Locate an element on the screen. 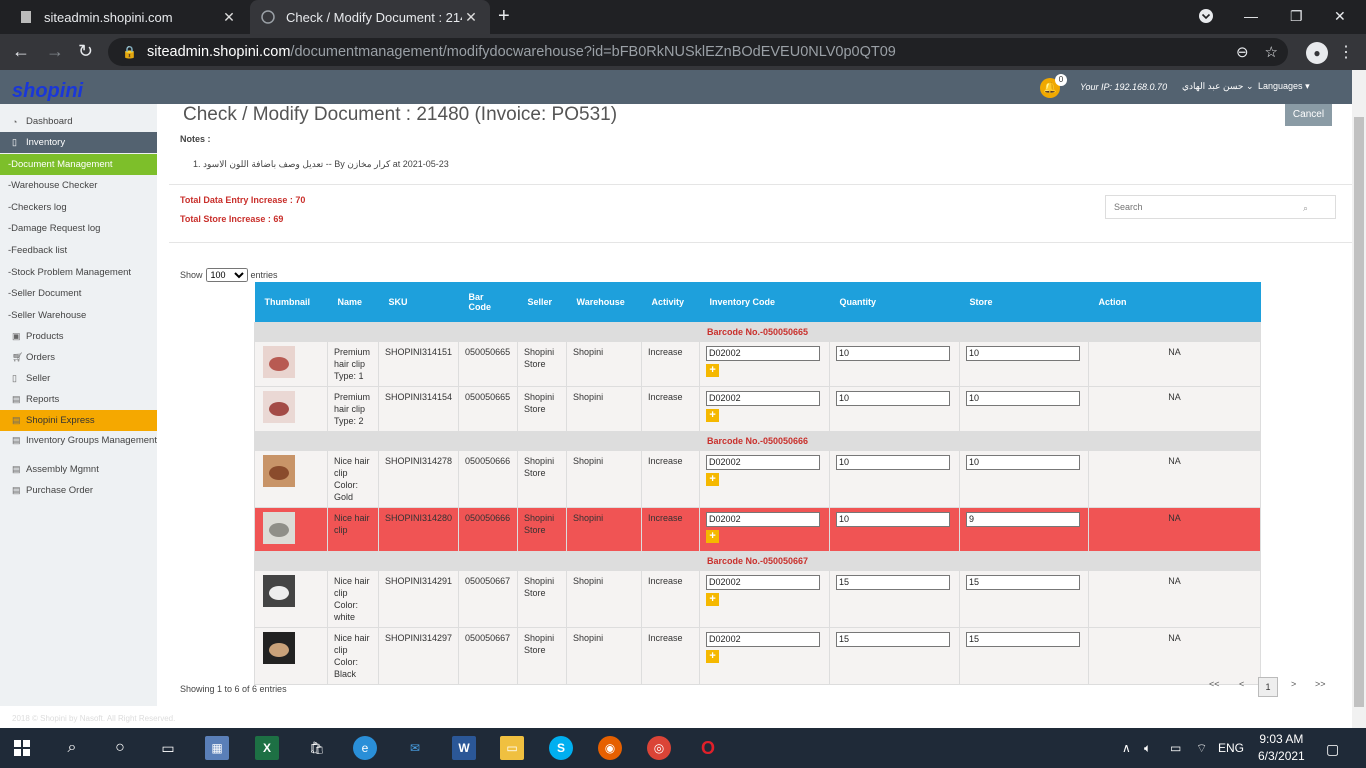 This screenshot has width=1366, height=768. chrome-icon: ◎ is located at coordinates (659, 748).